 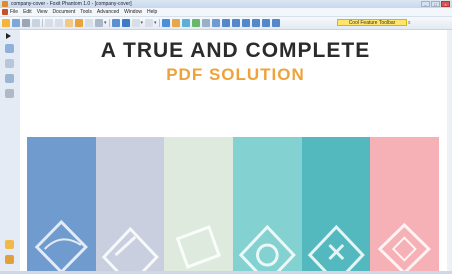 I want to click on bookmarks-icon, so click(x=9, y=48).